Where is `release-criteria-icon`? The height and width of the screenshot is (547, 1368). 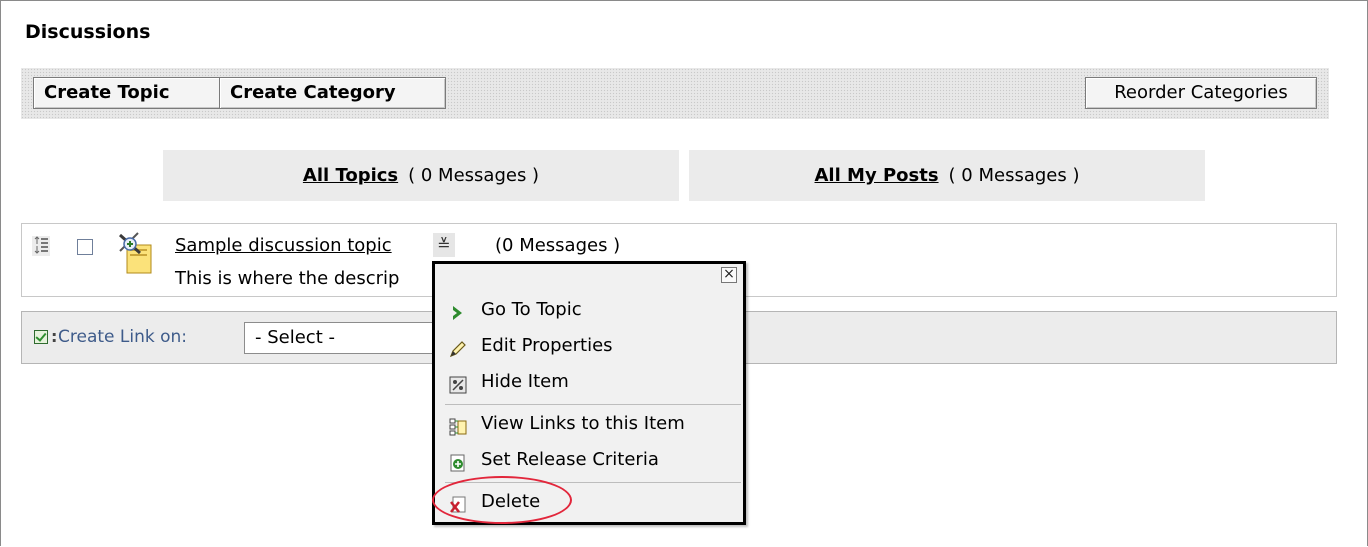
release-criteria-icon is located at coordinates (458, 461).